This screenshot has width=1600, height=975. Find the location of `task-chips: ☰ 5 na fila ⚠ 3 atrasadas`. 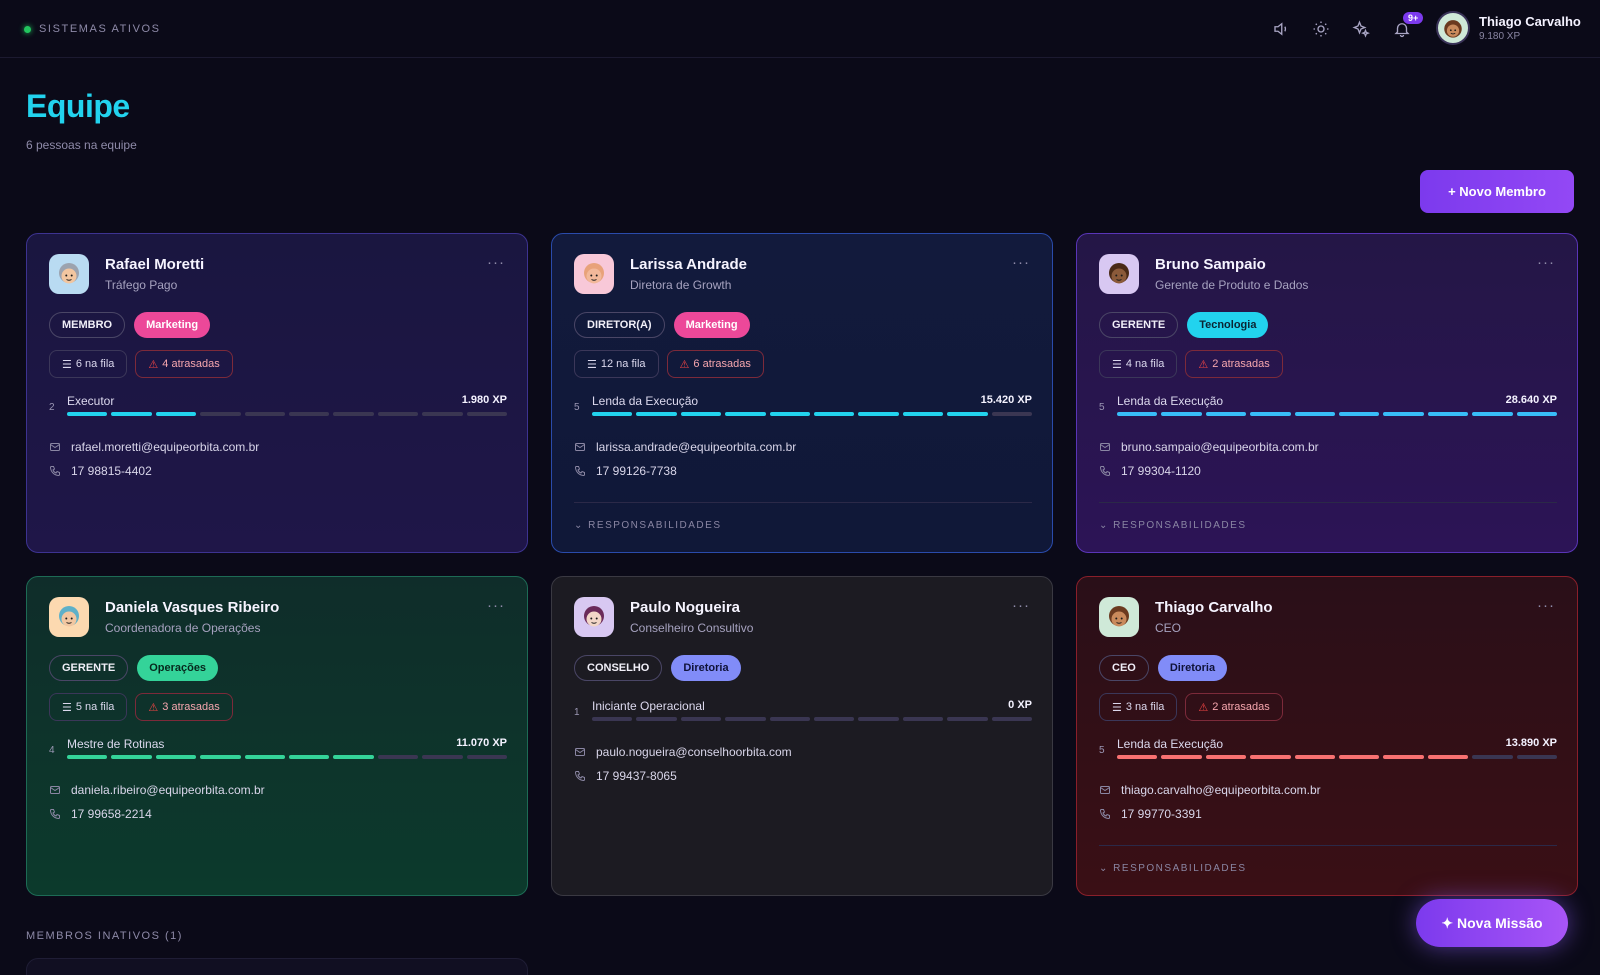

task-chips: ☰ 5 na fila ⚠ 3 atrasadas is located at coordinates (141, 707).